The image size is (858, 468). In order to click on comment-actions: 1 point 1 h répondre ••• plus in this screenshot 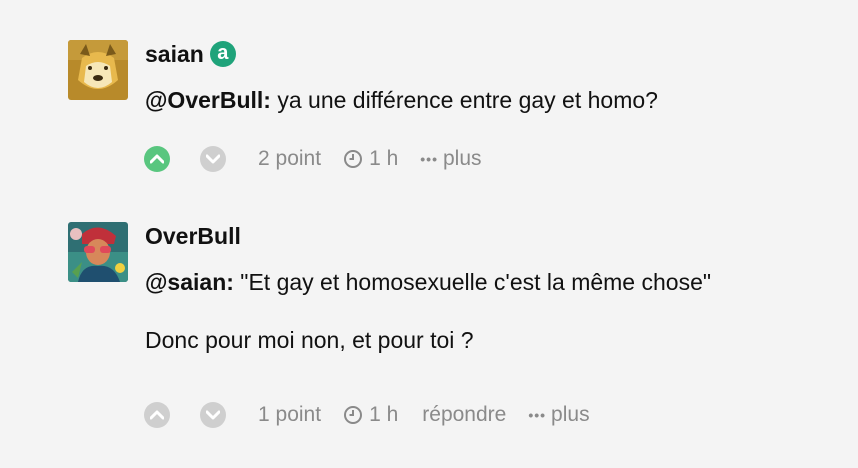, I will do `click(367, 415)`.